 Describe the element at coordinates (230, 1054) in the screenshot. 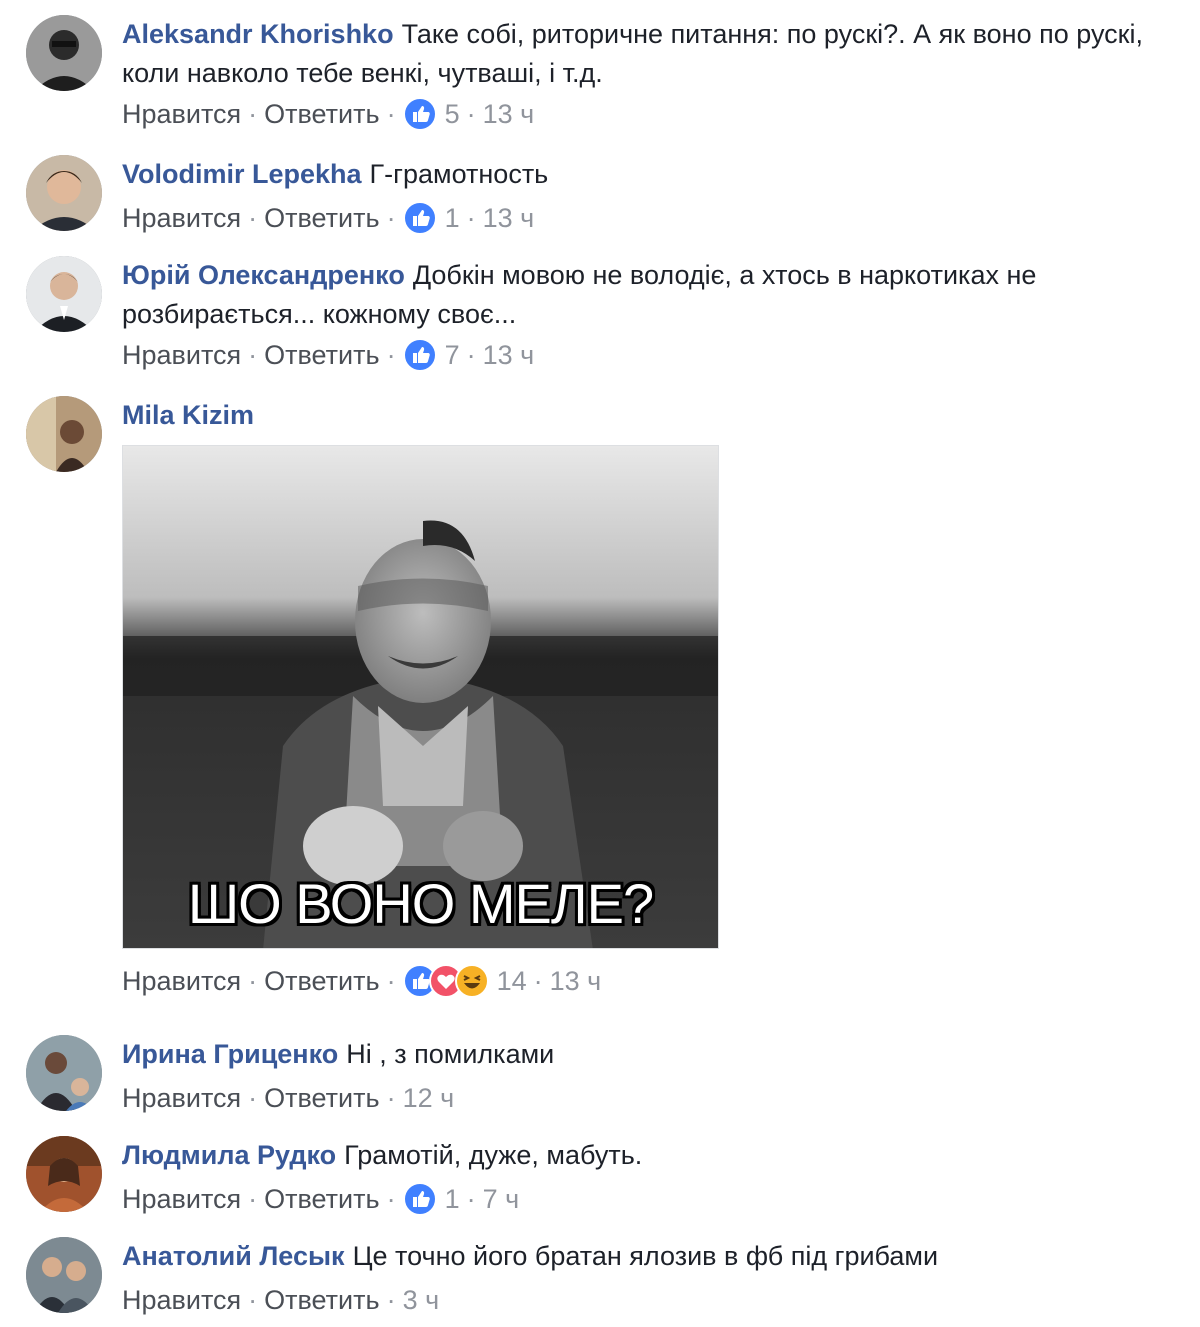

I see `comment-author: Ирина Гриценко` at that location.